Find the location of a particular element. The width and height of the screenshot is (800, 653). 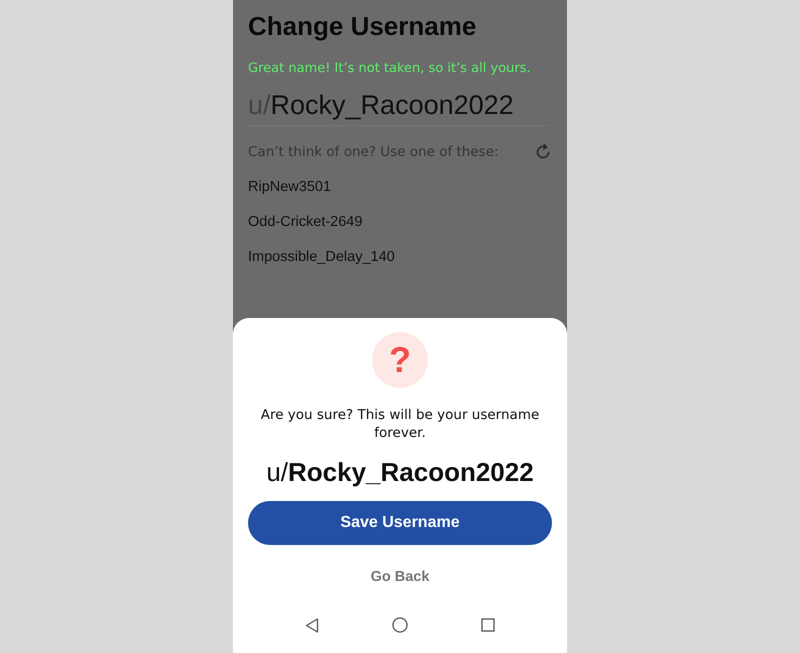

recents-icon is located at coordinates (488, 625).